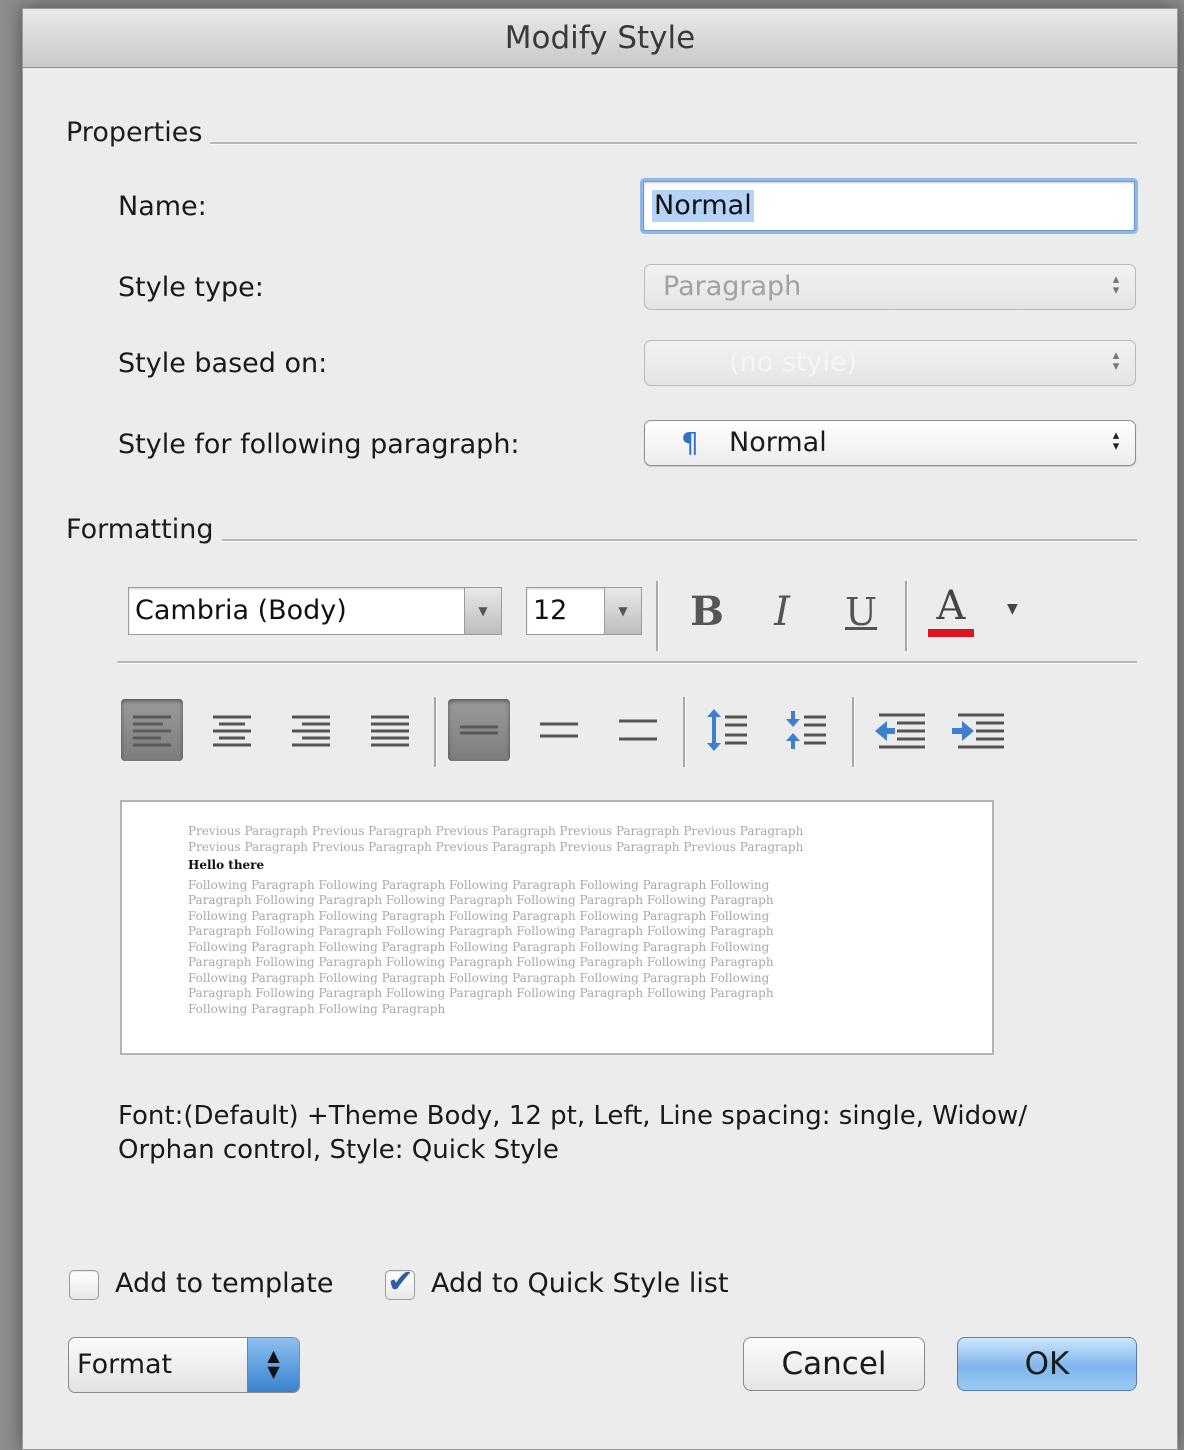  I want to click on font-color-button: A, so click(951, 613).